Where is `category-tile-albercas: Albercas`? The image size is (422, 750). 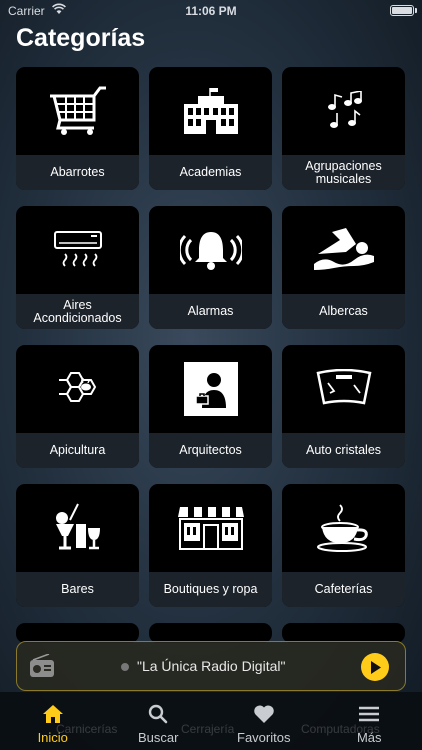 category-tile-albercas: Albercas is located at coordinates (343, 267).